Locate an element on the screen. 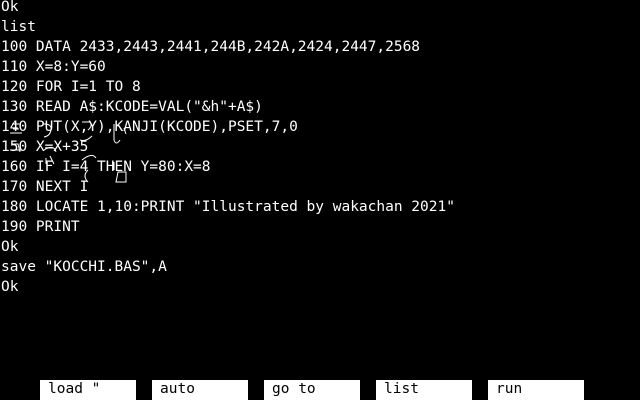 The image size is (640, 400). terminal-line: 130 READ A$:KCODE=VAL("&h"+A$) is located at coordinates (132, 107).